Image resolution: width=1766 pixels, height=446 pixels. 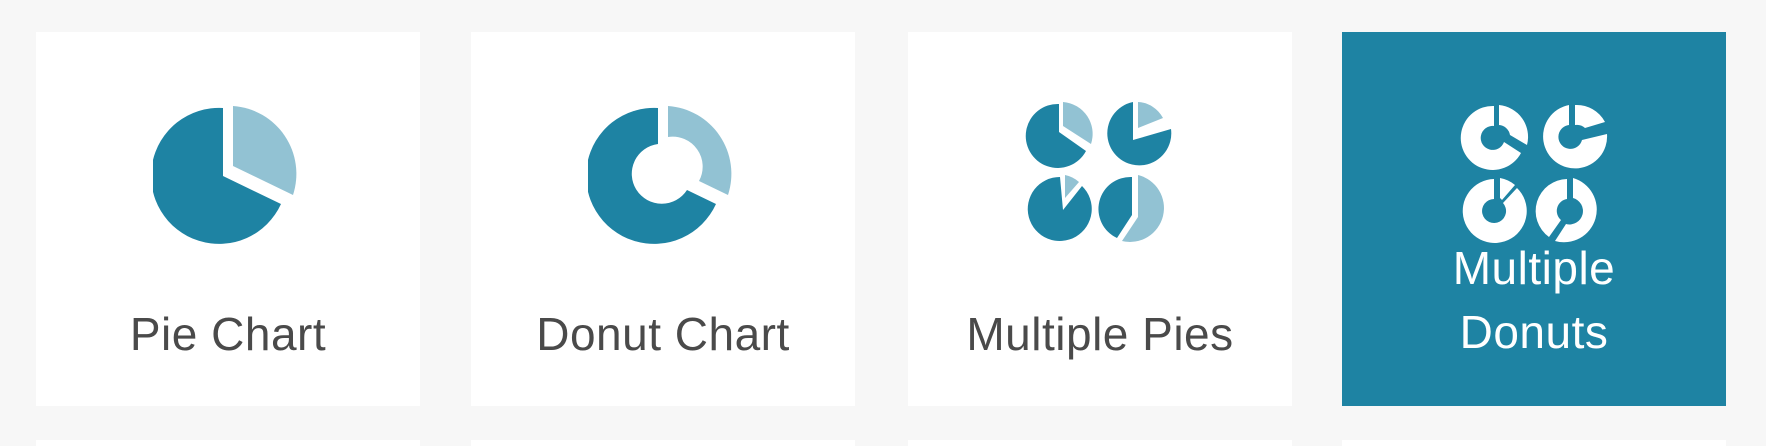 What do you see at coordinates (1100, 334) in the screenshot?
I see `multiple-pies-label: Multiple Pies` at bounding box center [1100, 334].